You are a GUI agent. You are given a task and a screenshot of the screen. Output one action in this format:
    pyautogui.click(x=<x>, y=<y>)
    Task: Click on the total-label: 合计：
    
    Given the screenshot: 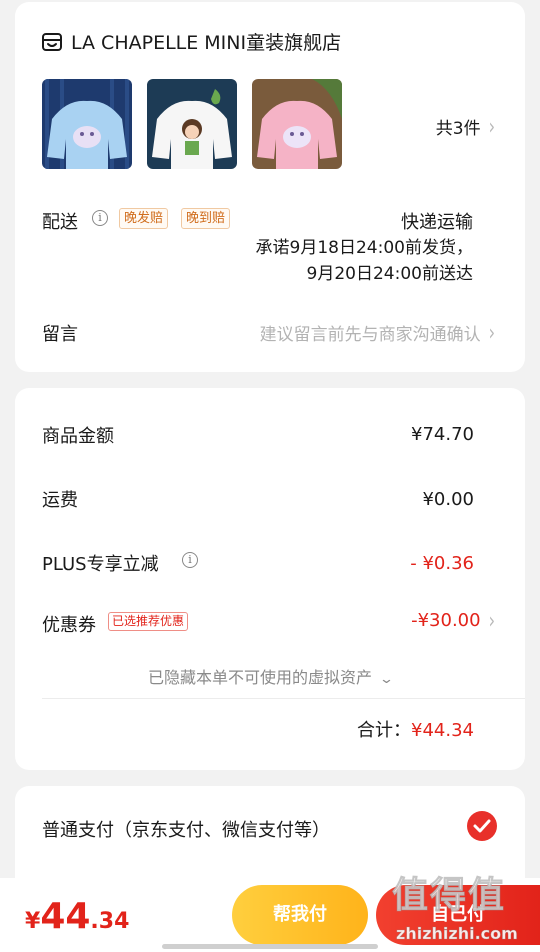 What is the action you would take?
    pyautogui.click(x=384, y=730)
    